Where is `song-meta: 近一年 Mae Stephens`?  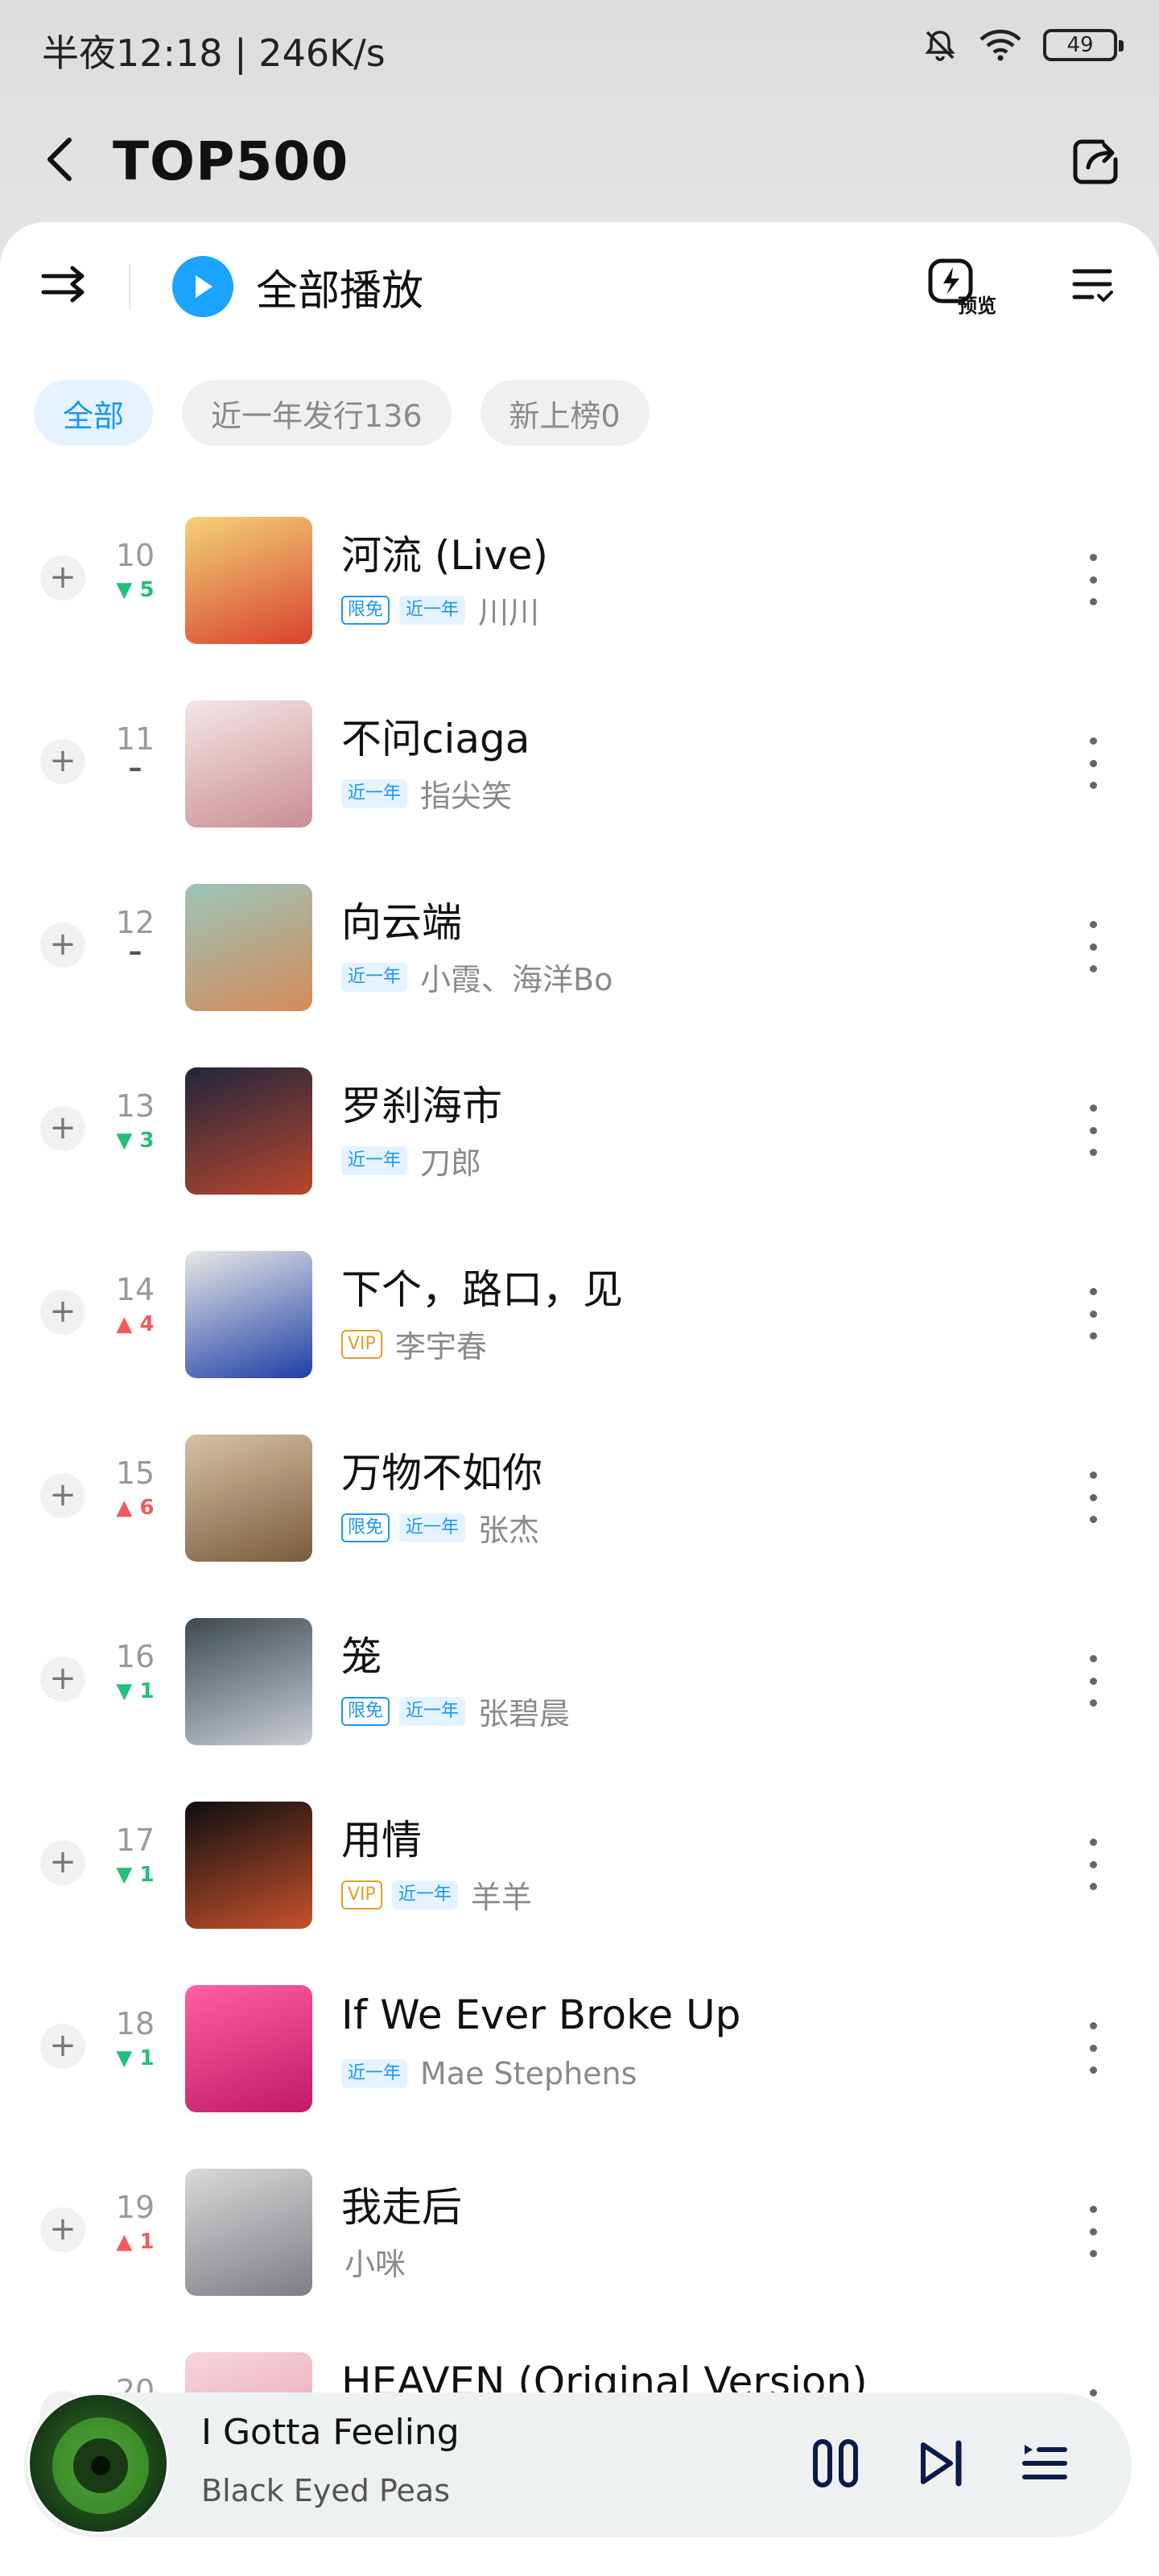 song-meta: 近一年 Mae Stephens is located at coordinates (489, 2073).